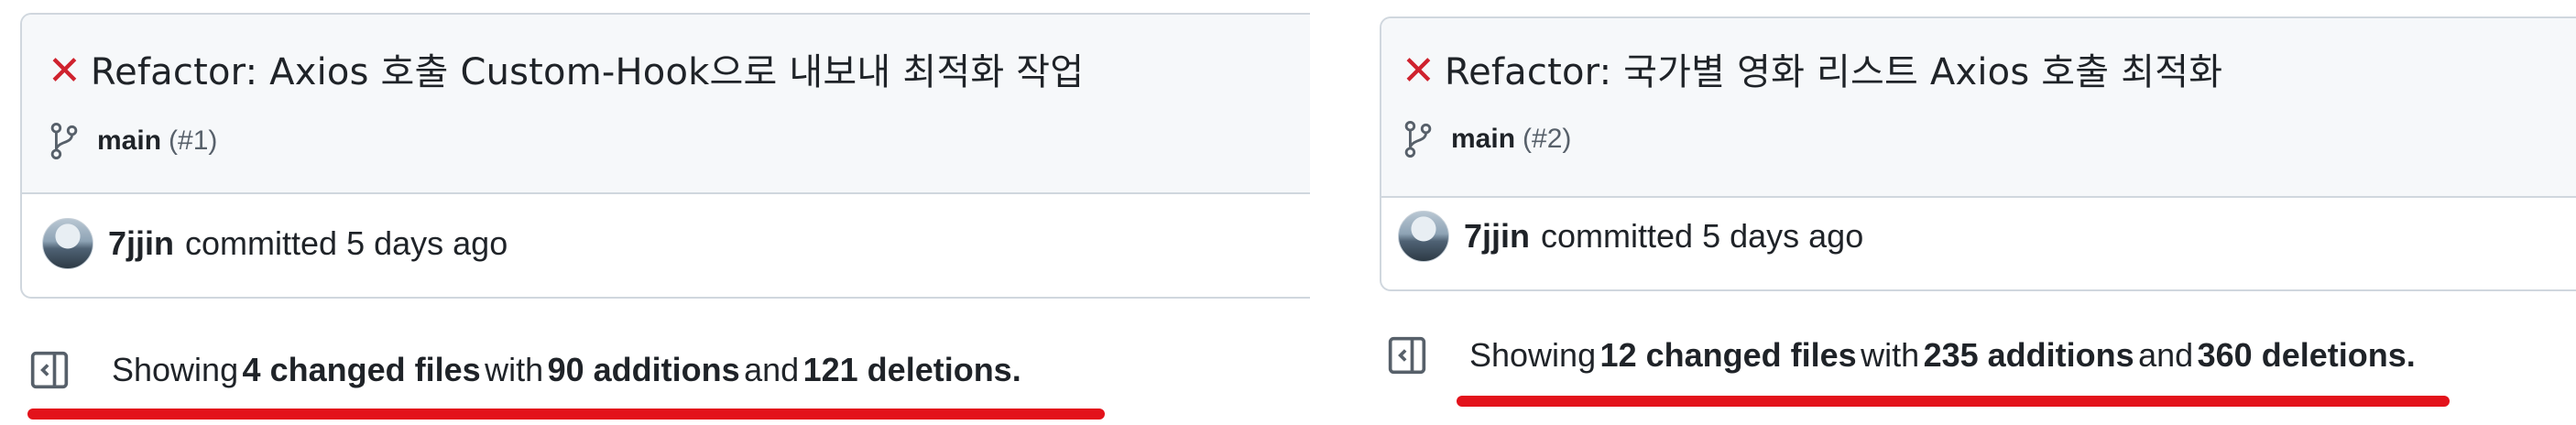 The image size is (2576, 425). I want to click on summary-additions: 90 additions, so click(644, 369).